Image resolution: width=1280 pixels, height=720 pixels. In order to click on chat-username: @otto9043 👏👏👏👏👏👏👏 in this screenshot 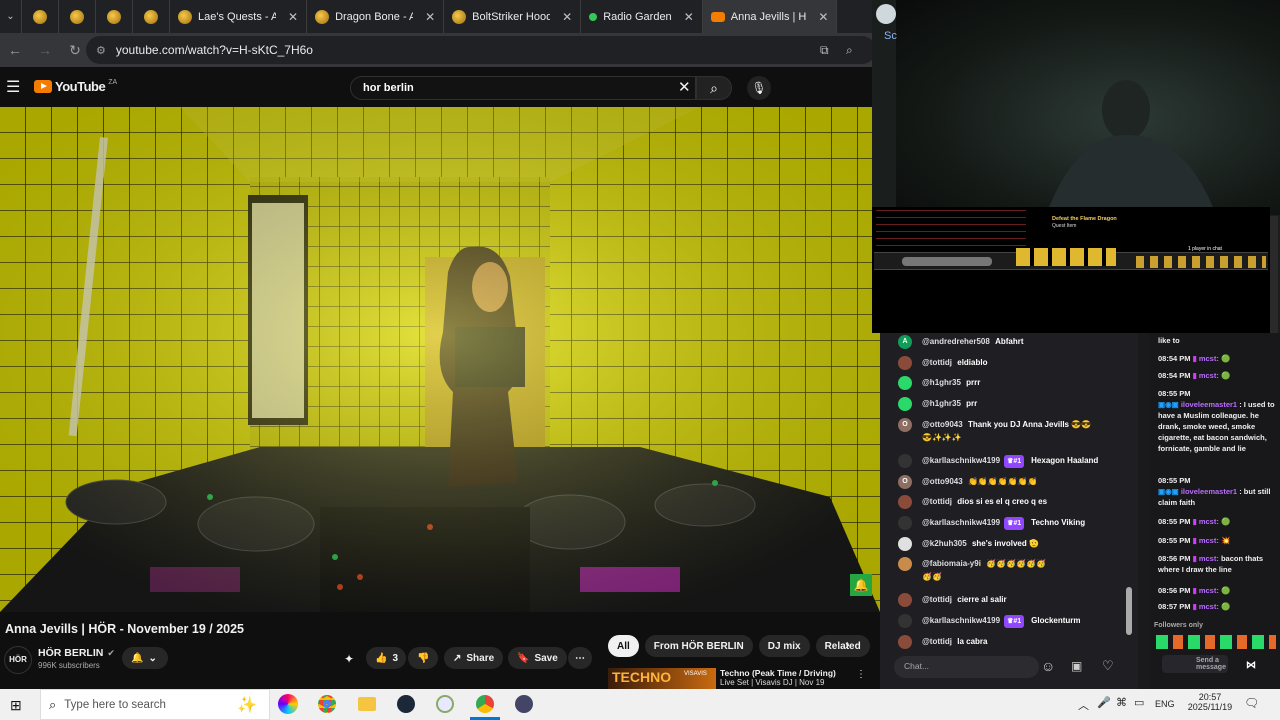, I will do `click(980, 481)`.